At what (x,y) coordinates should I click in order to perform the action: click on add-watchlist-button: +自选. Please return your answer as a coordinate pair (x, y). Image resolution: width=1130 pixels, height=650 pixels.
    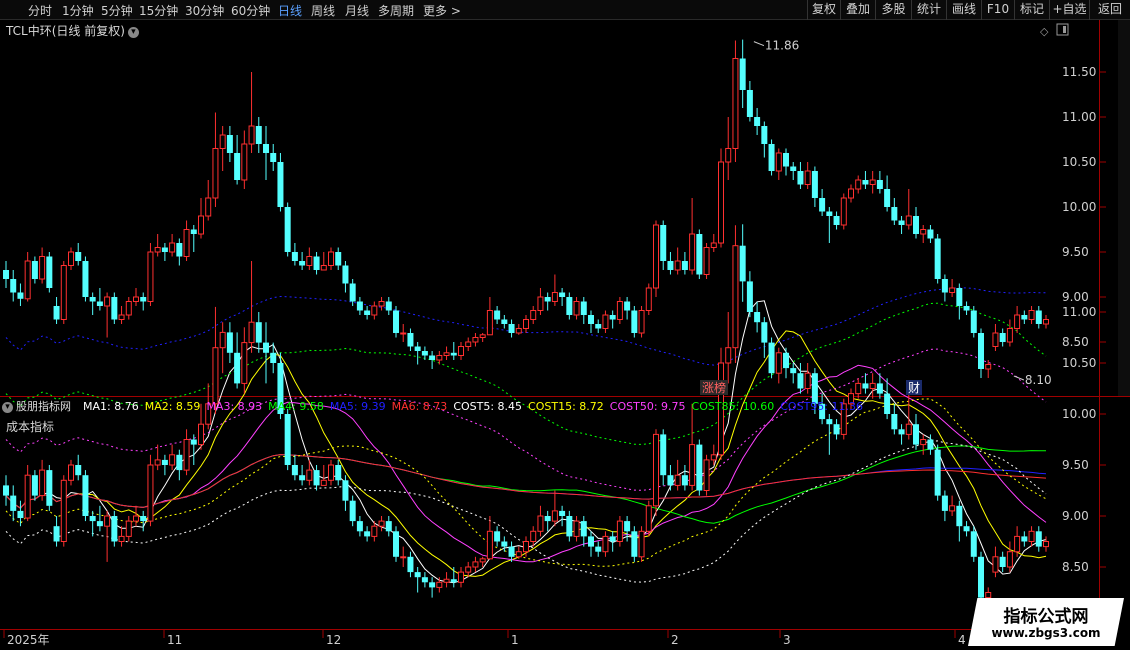
    Looking at the image, I should click on (1069, 10).